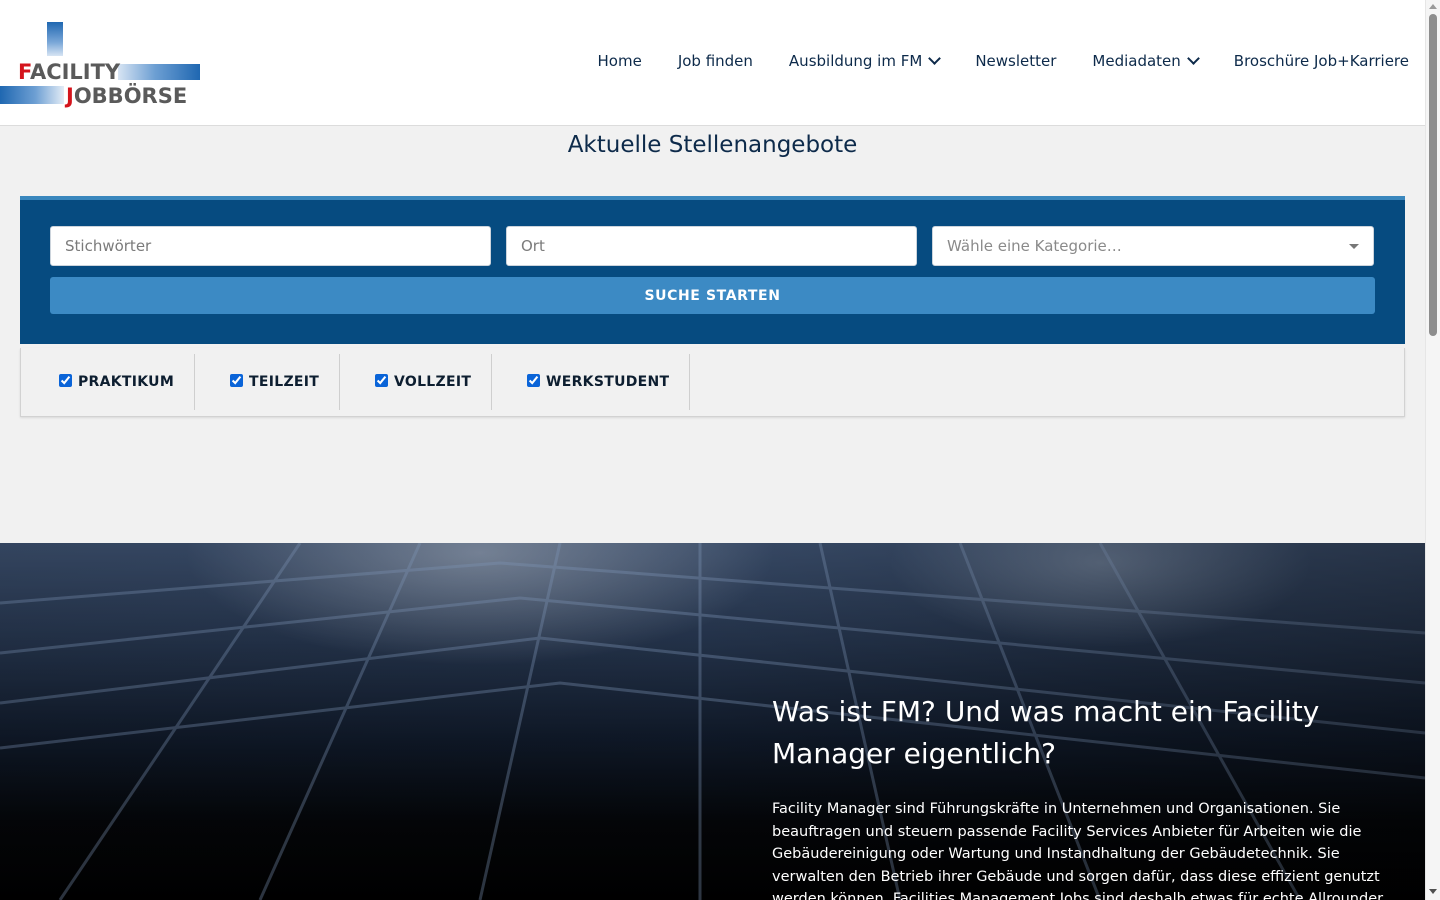 This screenshot has width=1440, height=900. I want to click on logo-word-facility: FACILITY, so click(69, 72).